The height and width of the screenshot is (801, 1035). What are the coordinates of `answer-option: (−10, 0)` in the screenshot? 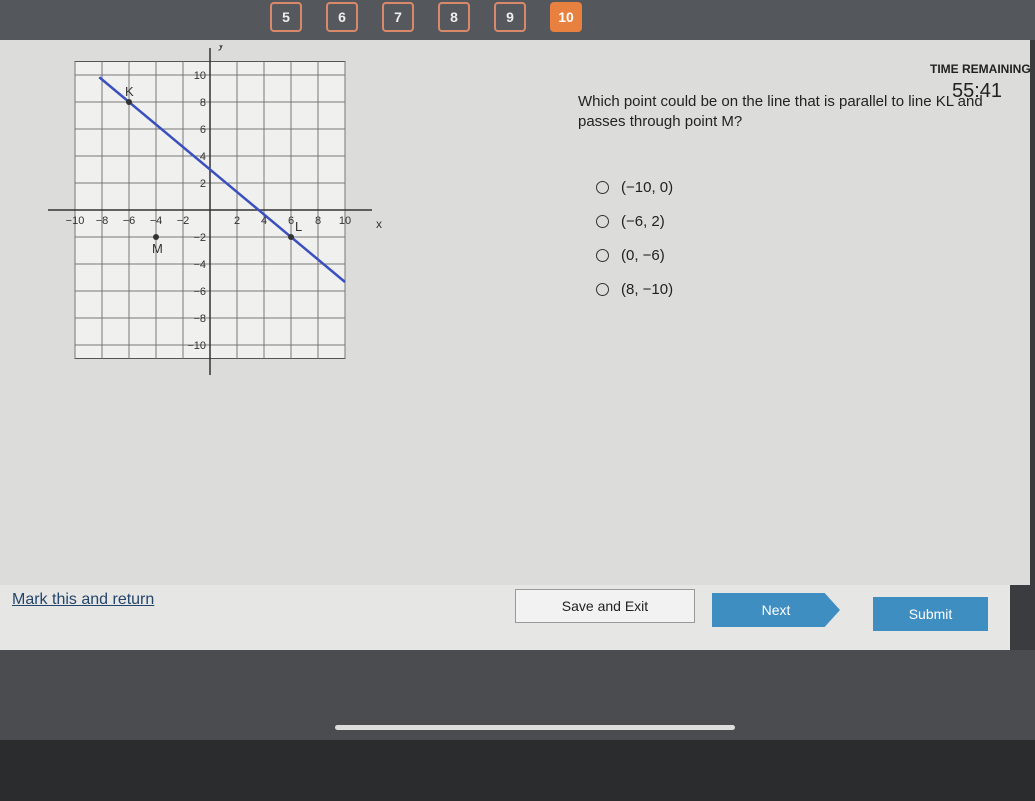 It's located at (634, 187).